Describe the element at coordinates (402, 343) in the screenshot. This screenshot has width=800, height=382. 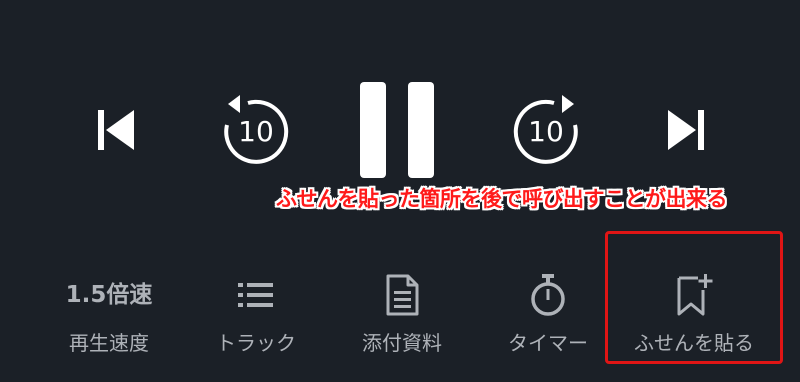
I see `attachment-label: 添付資料` at that location.